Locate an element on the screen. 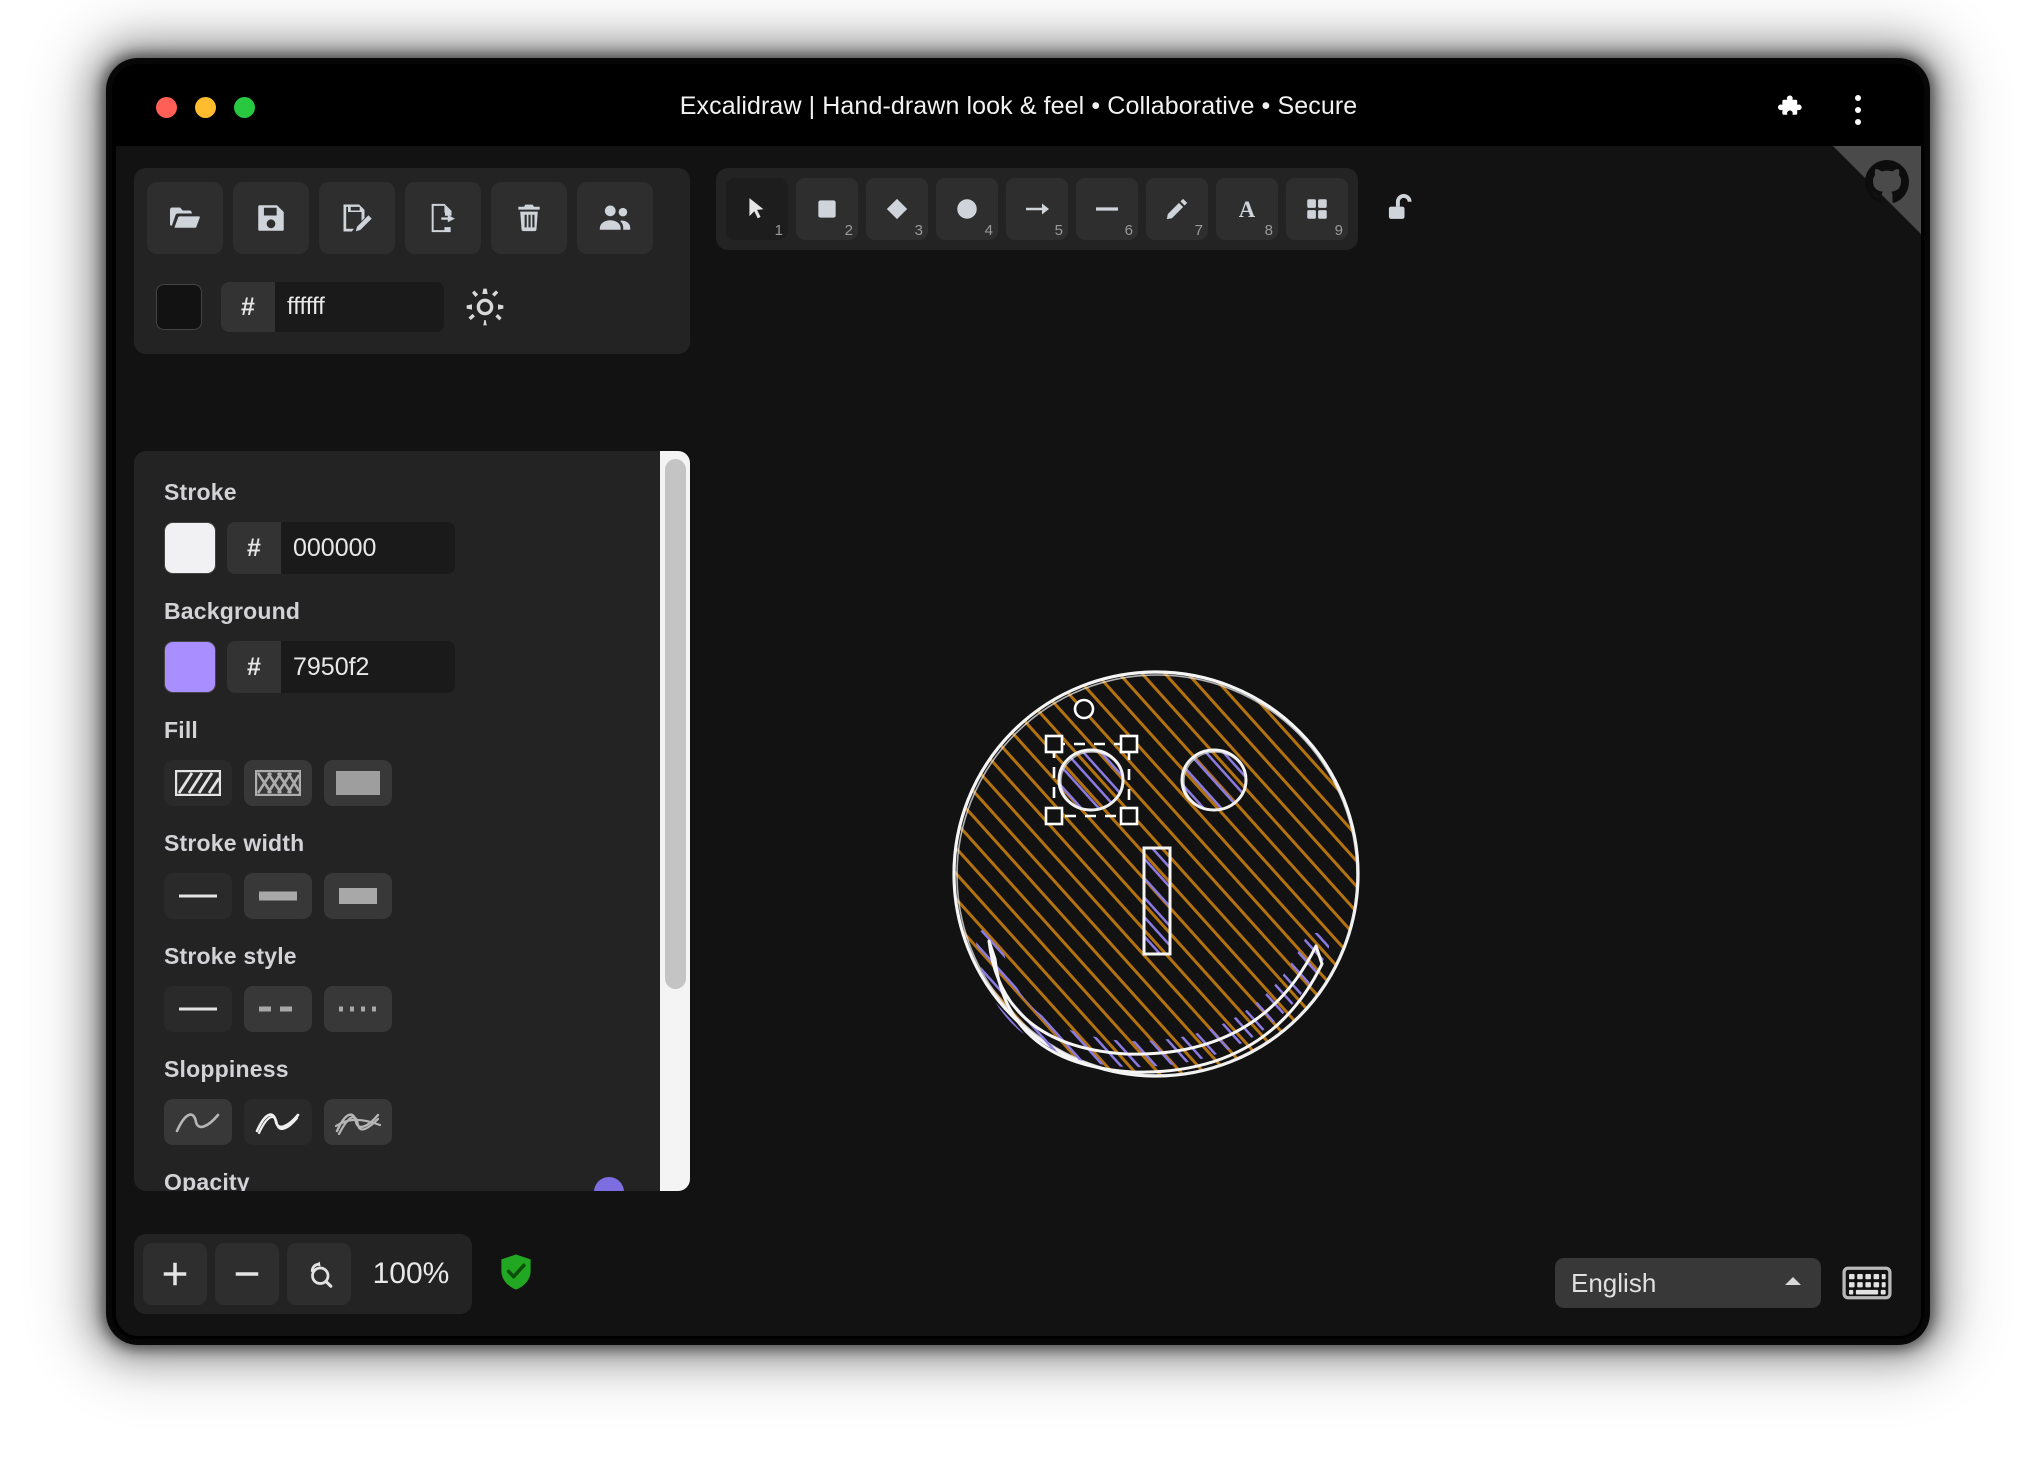 Image resolution: width=2026 pixels, height=1480 pixels. background-hex-field: # 7950f2 is located at coordinates (341, 667).